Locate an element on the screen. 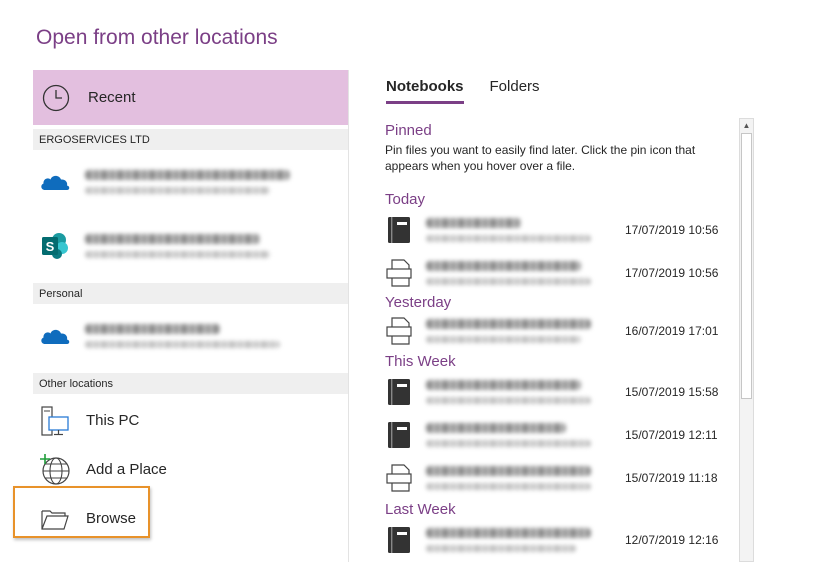  tab-folders: Folders is located at coordinates (515, 91).